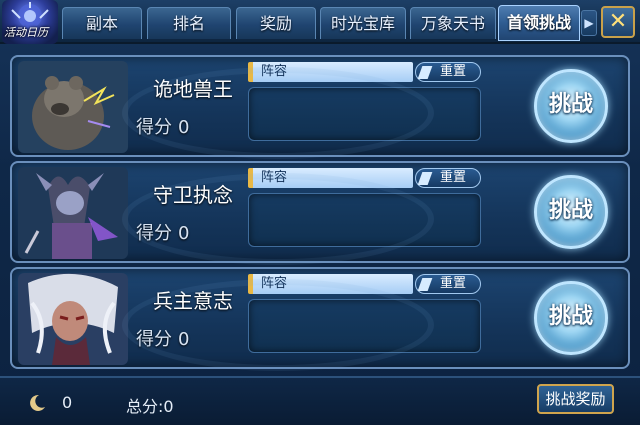 The image size is (640, 425). I want to click on close-icon: ✕, so click(618, 21).